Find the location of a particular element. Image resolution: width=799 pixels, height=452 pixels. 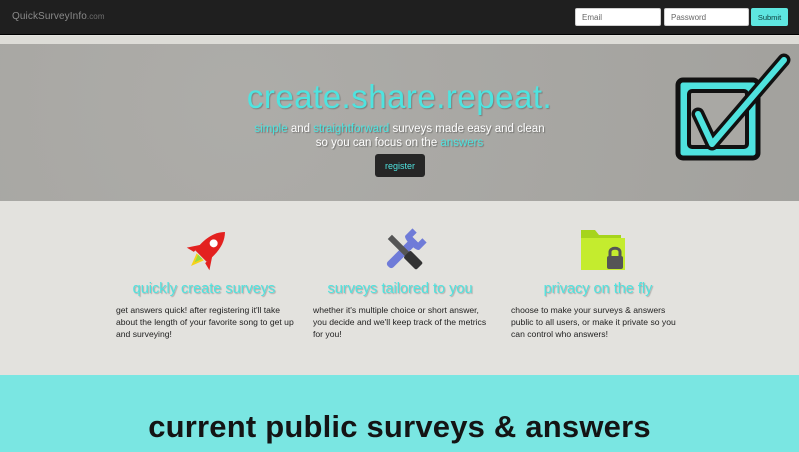

email-field is located at coordinates (618, 17).